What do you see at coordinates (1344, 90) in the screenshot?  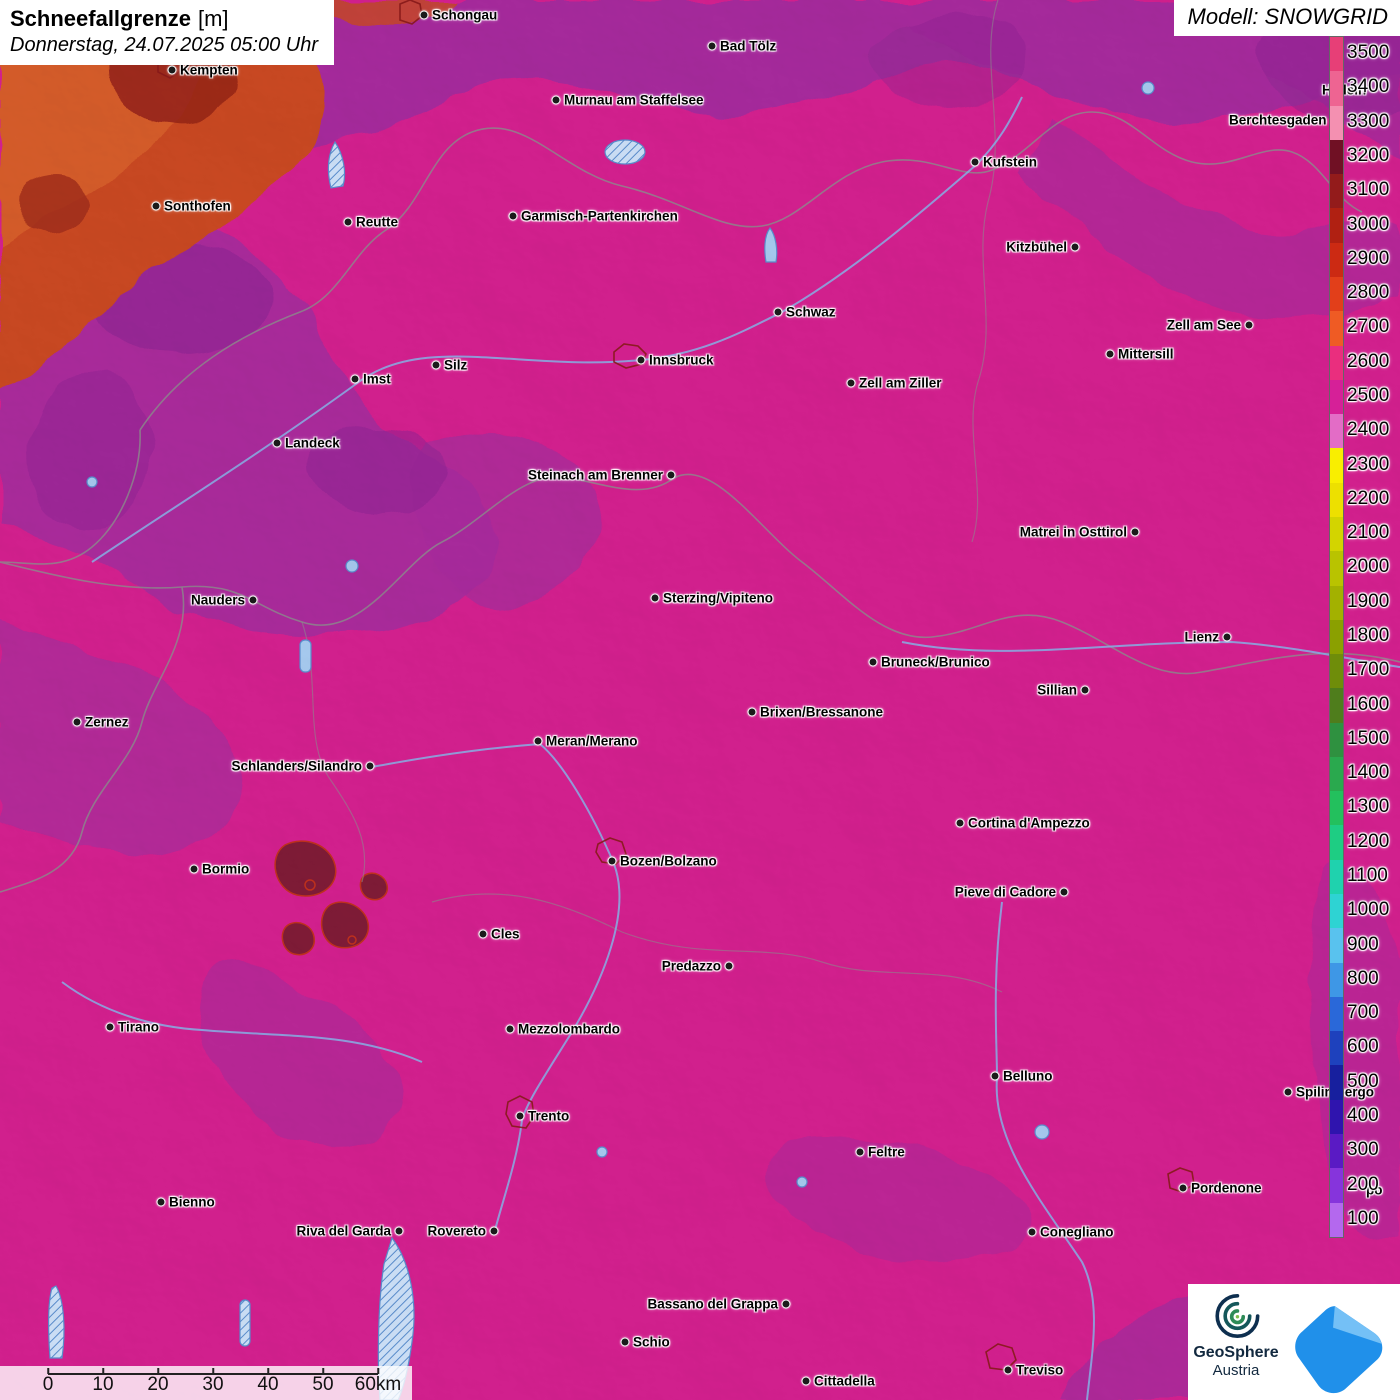 I see `city-label: Hallein` at bounding box center [1344, 90].